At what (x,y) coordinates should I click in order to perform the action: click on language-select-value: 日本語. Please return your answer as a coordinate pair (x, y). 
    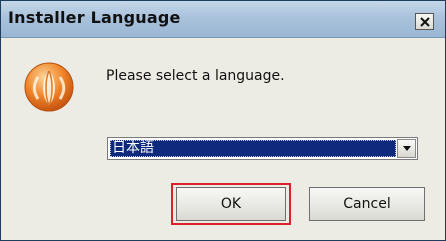
    Looking at the image, I should click on (253, 148).